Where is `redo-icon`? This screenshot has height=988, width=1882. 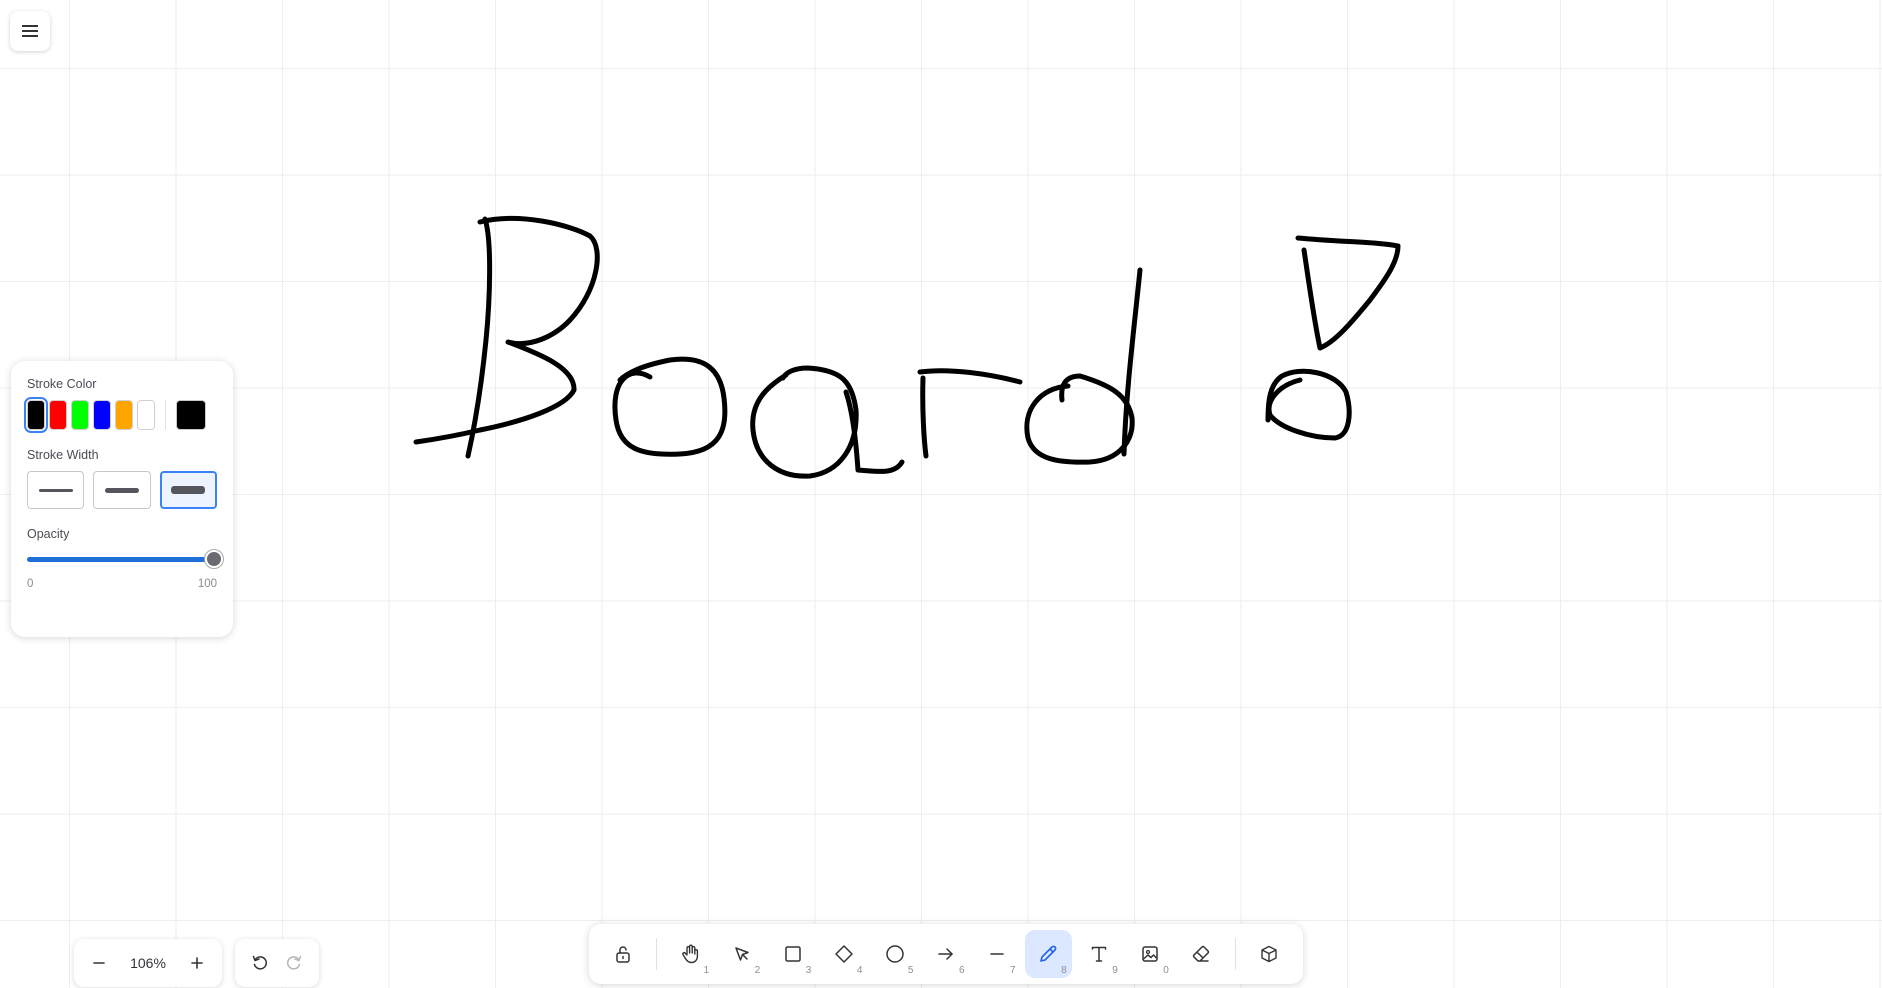
redo-icon is located at coordinates (294, 962).